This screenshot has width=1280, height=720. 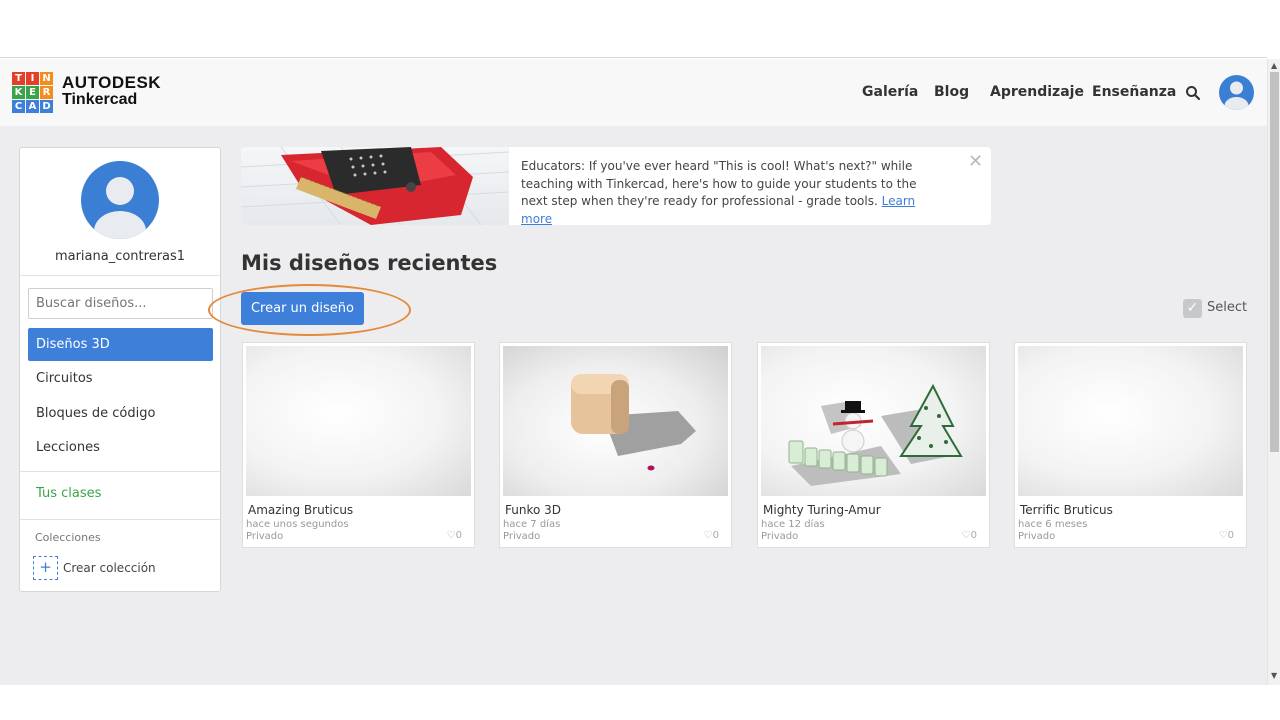 I want to click on logo-tile: E, so click(x=32, y=92).